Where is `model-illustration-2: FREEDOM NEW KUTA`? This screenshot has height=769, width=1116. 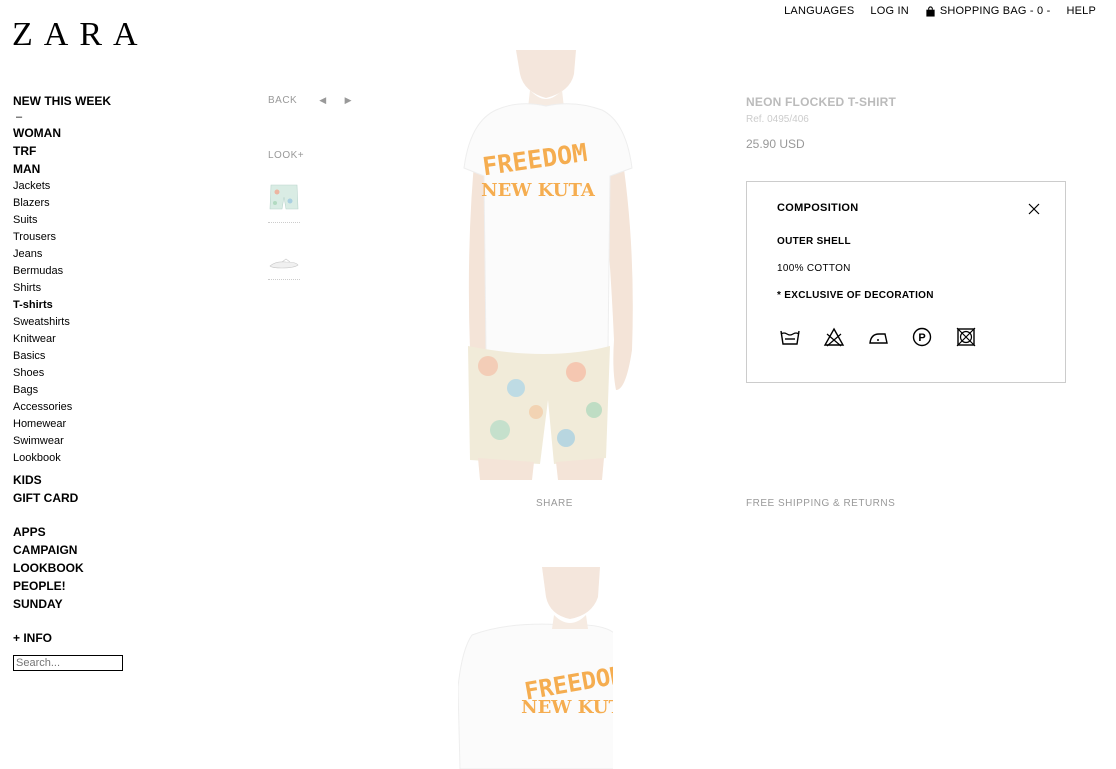 model-illustration-2: FREEDOM NEW KUTA is located at coordinates (535, 668).